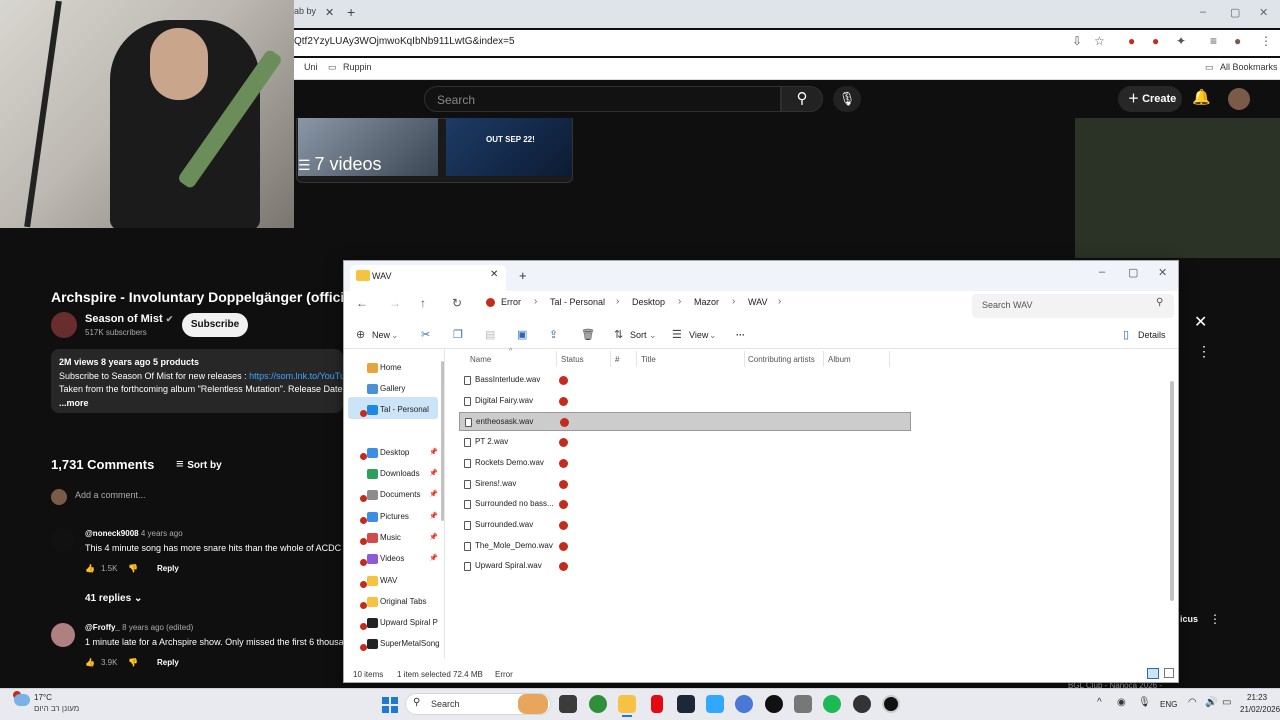 The height and width of the screenshot is (720, 1280). Describe the element at coordinates (1153, 673) in the screenshot. I see `details-view-icon` at that location.